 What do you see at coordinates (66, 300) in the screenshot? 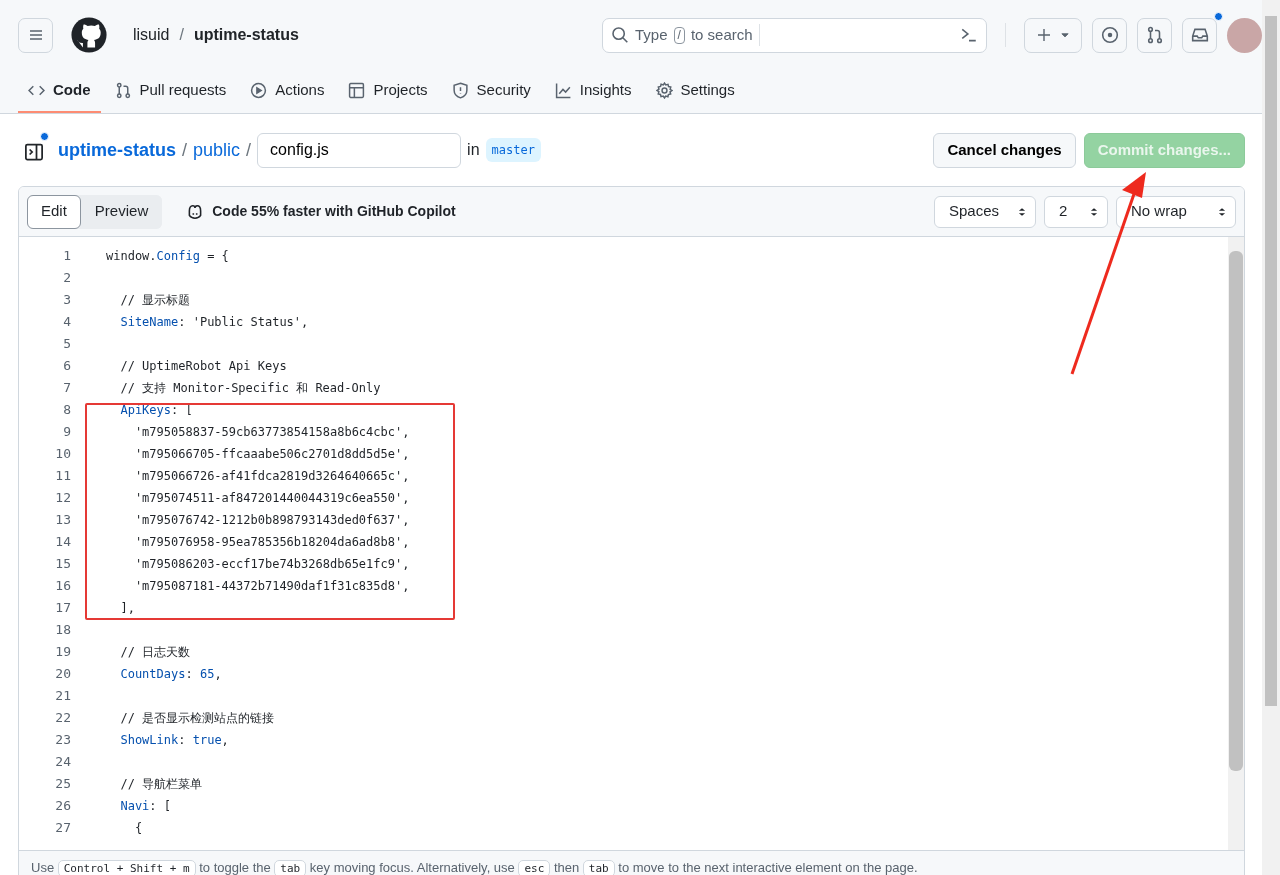
I see `line-number: 3` at bounding box center [66, 300].